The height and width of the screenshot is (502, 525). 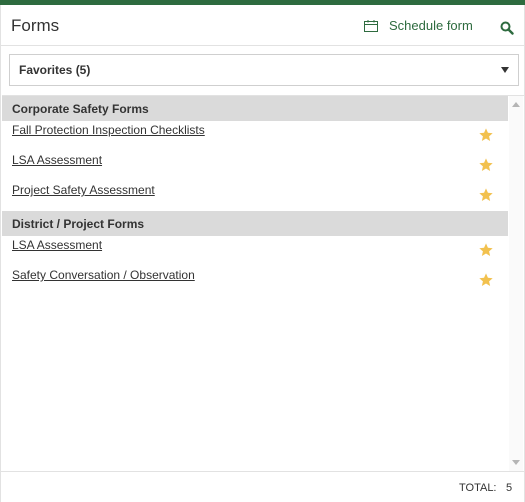 I want to click on group-header-district: District / Project Forms, so click(x=255, y=223).